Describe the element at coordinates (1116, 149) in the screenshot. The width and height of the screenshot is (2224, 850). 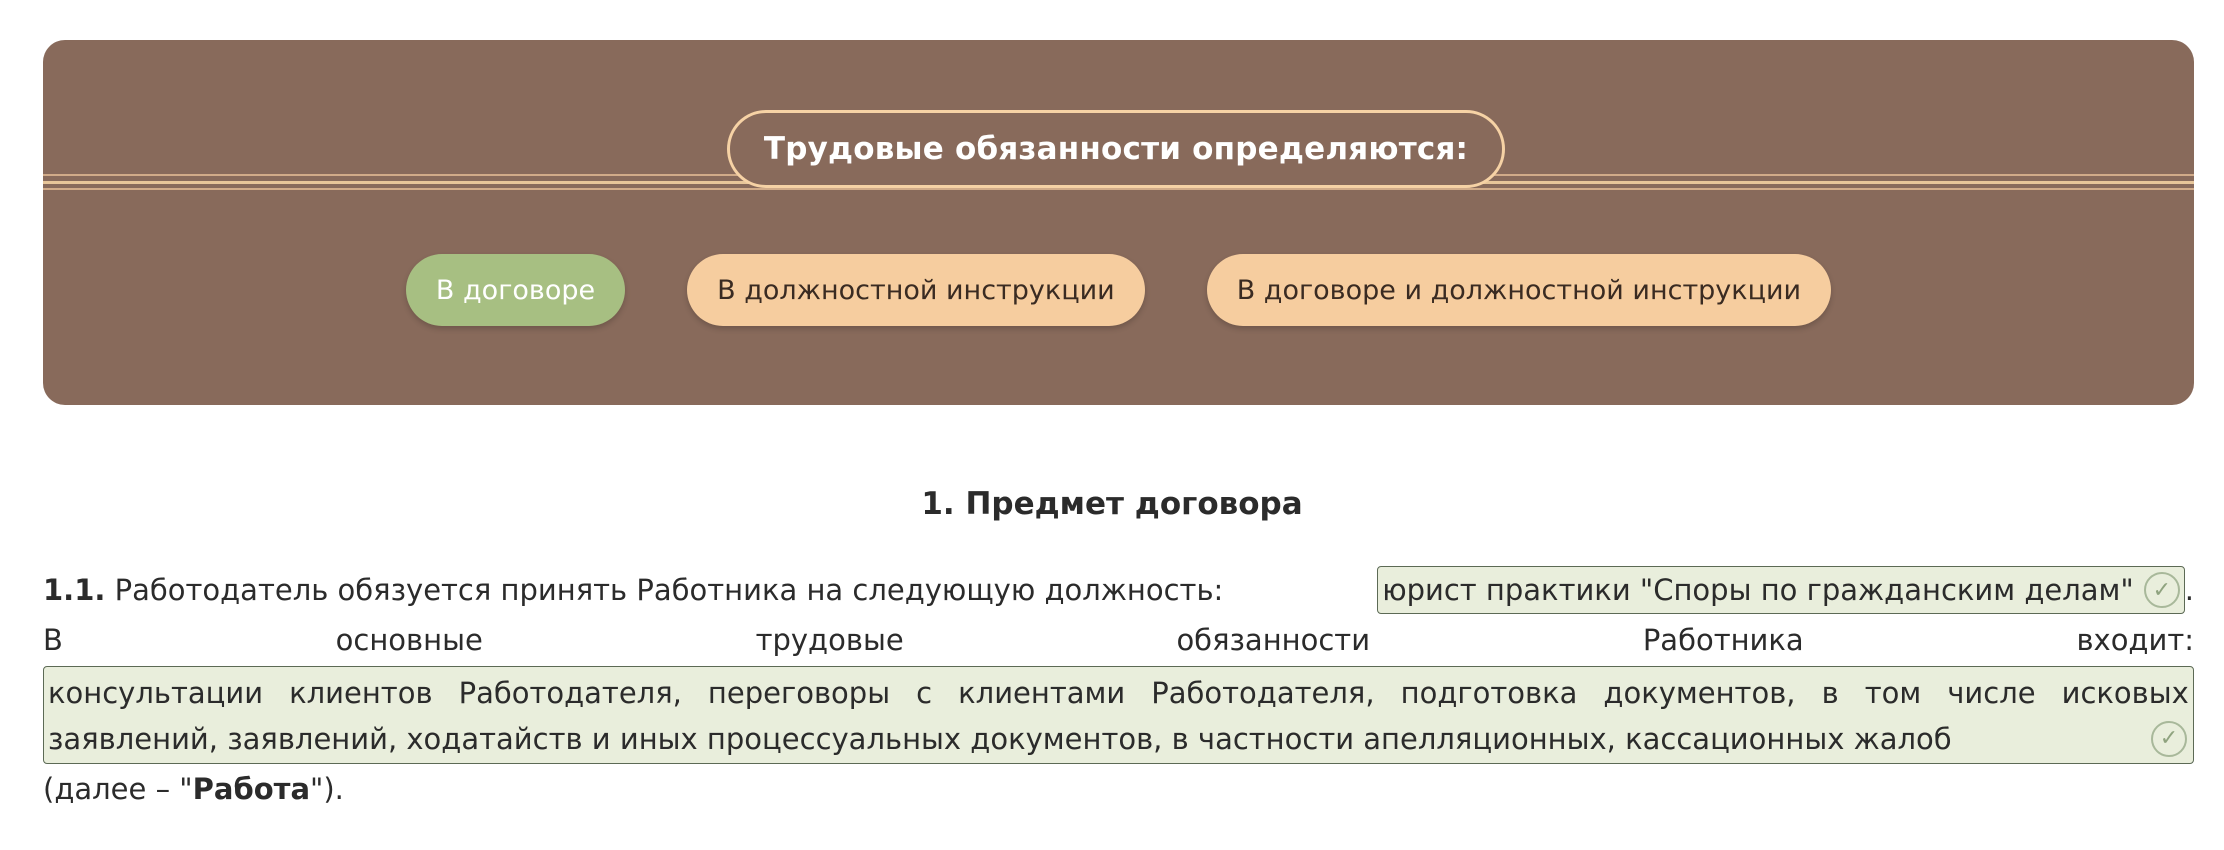
I see `question-title: Трудовые обязанности определяются:` at that location.